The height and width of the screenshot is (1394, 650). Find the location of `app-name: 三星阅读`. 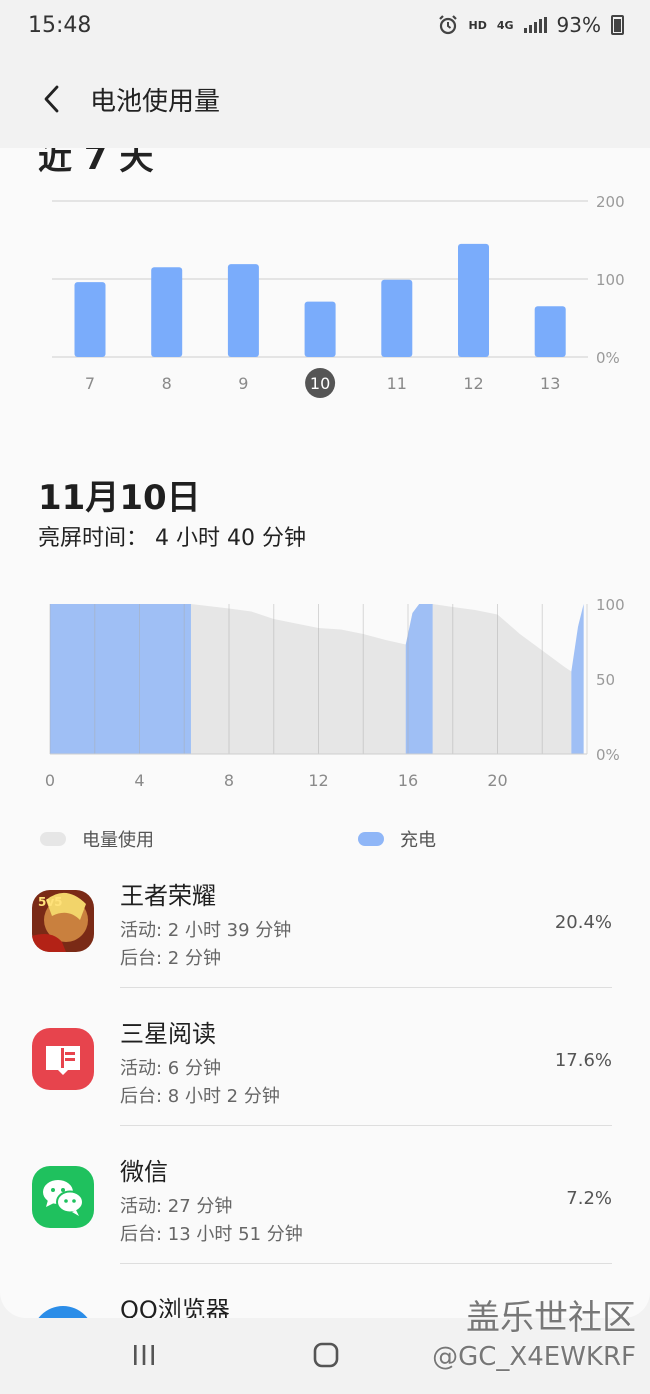

app-name: 三星阅读 is located at coordinates (168, 1034).